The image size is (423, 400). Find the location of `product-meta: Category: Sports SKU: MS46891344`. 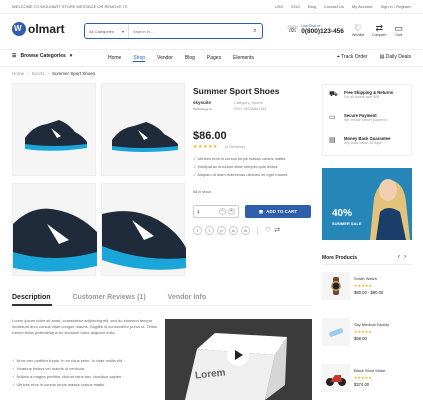

product-meta: Category: Sports SKU: MS46891344 is located at coordinates (250, 106).